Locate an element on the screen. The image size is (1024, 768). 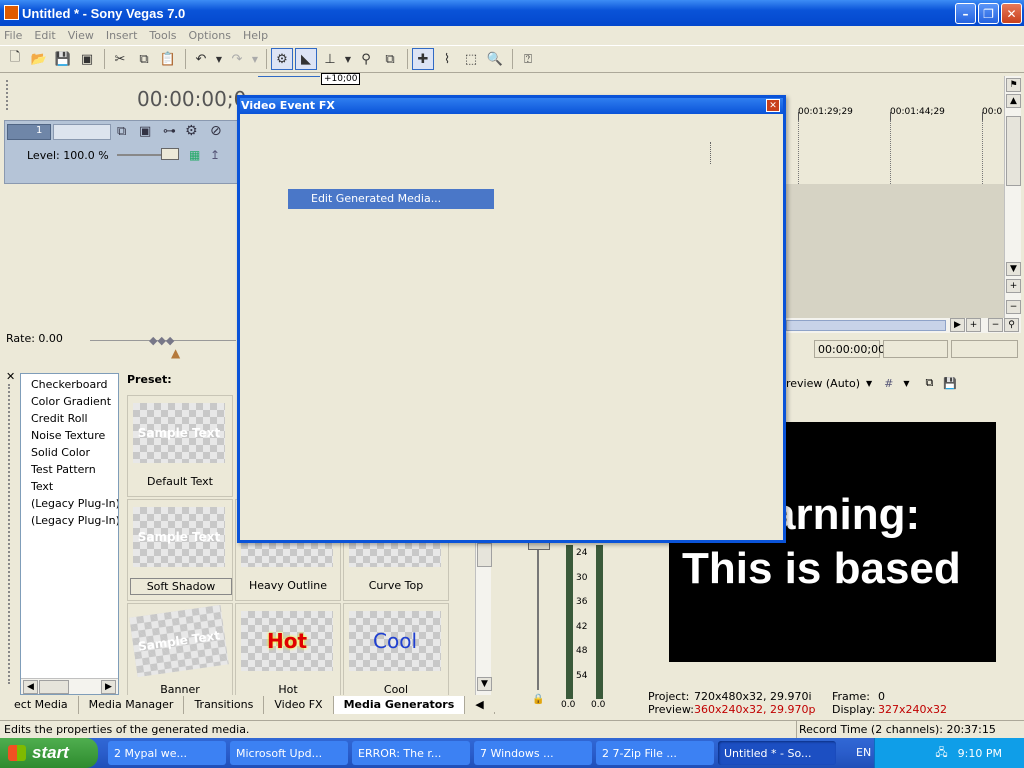
video-track-lane is located at coordinates (895, 219).